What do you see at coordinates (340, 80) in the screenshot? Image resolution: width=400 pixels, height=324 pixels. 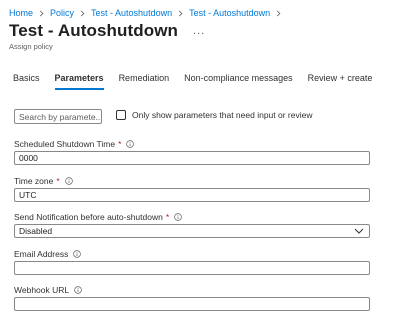 I see `tab-review-create: Review + create` at bounding box center [340, 80].